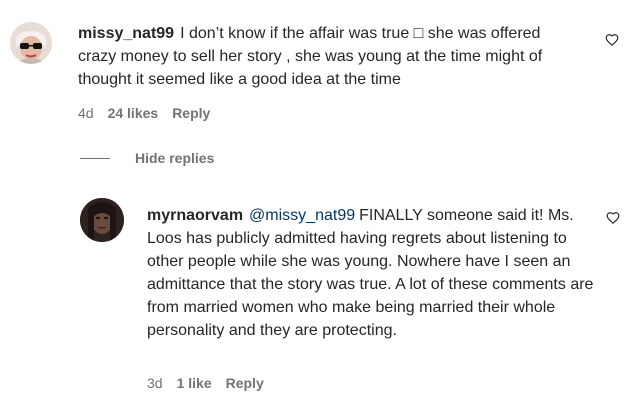 The width and height of the screenshot is (634, 401). I want to click on replies-divider-line, so click(95, 158).